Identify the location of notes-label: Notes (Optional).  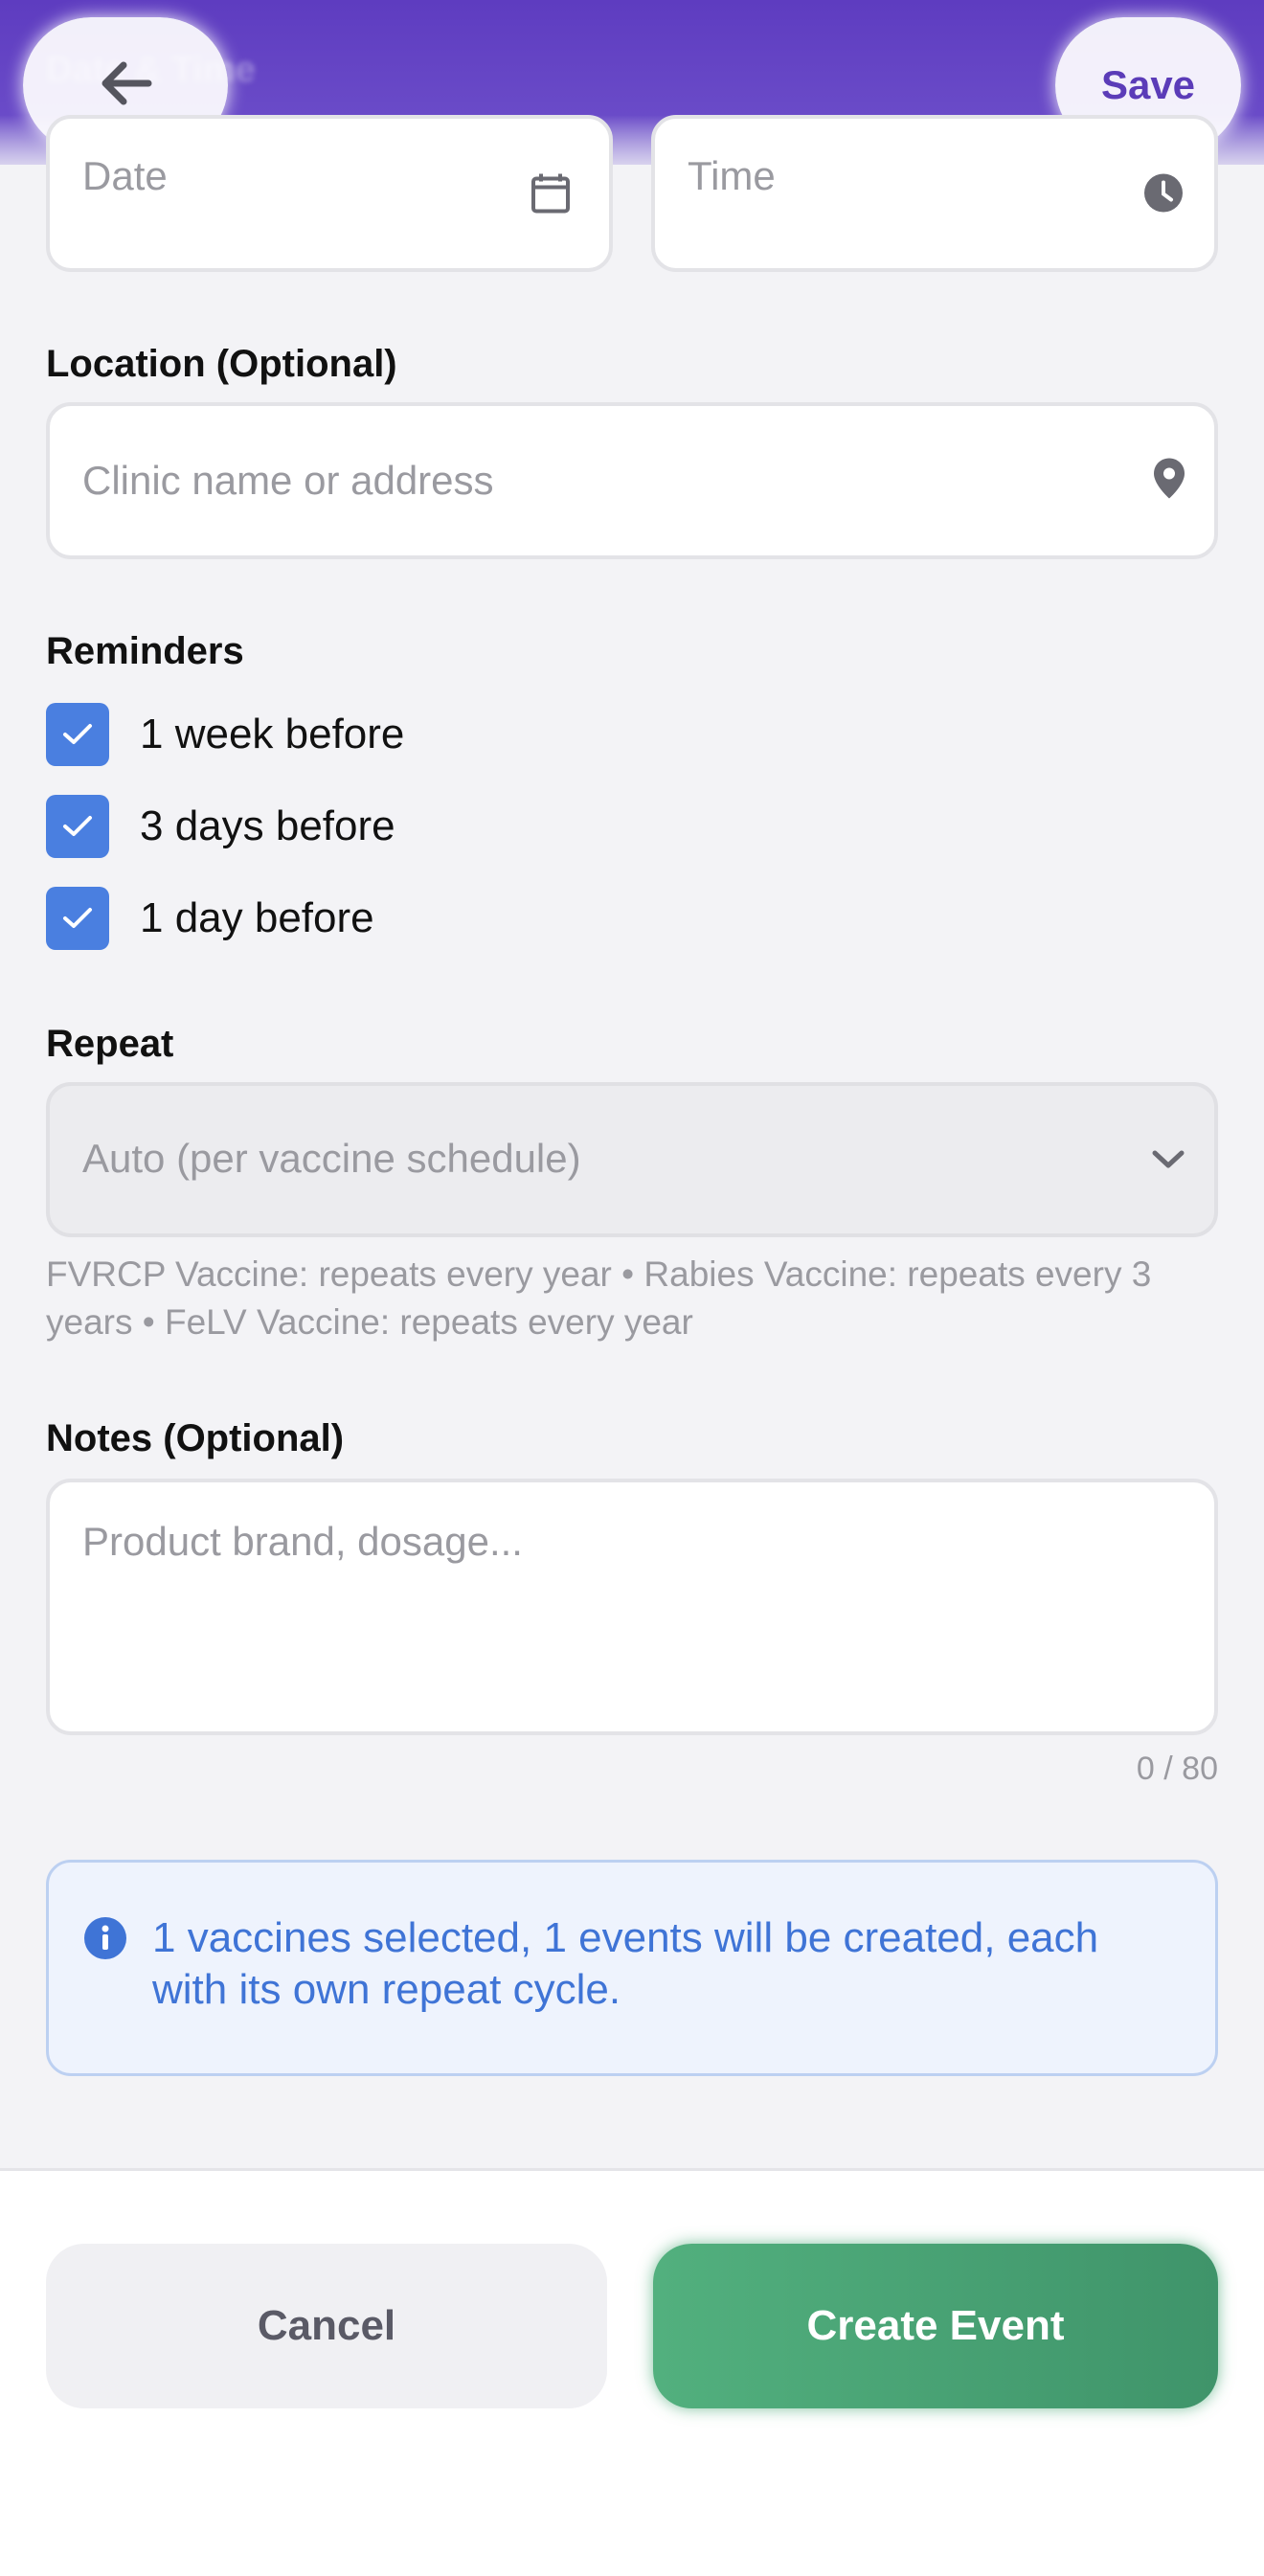
(195, 1438).